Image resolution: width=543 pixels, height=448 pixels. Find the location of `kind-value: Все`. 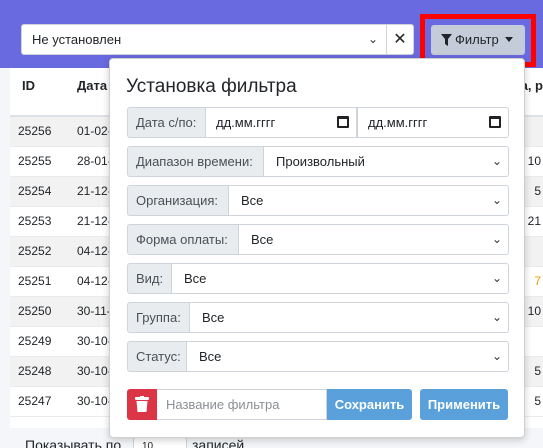

kind-value: Все is located at coordinates (195, 278).